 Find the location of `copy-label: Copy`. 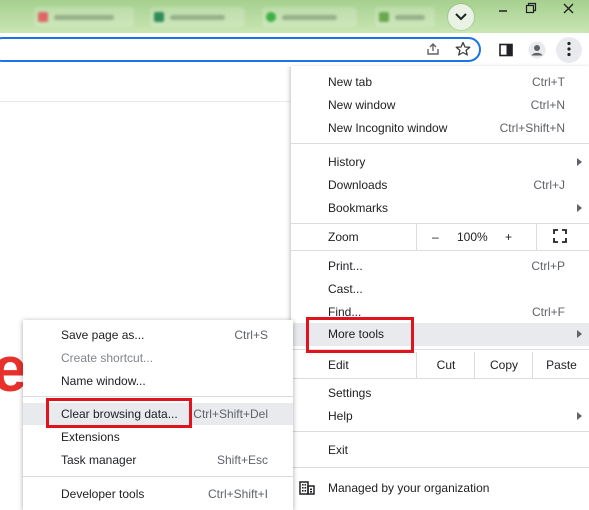

copy-label: Copy is located at coordinates (503, 365).